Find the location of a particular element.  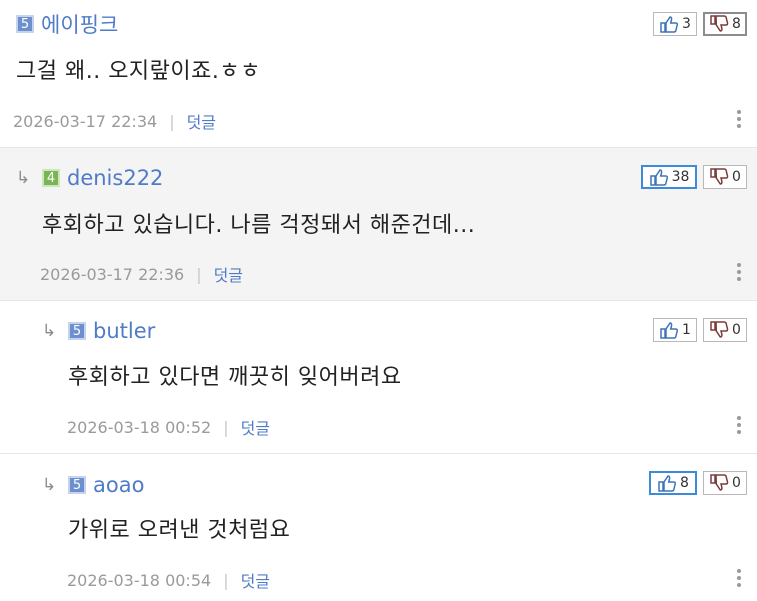

comment-header: 5 에이핑크 is located at coordinates (67, 24).